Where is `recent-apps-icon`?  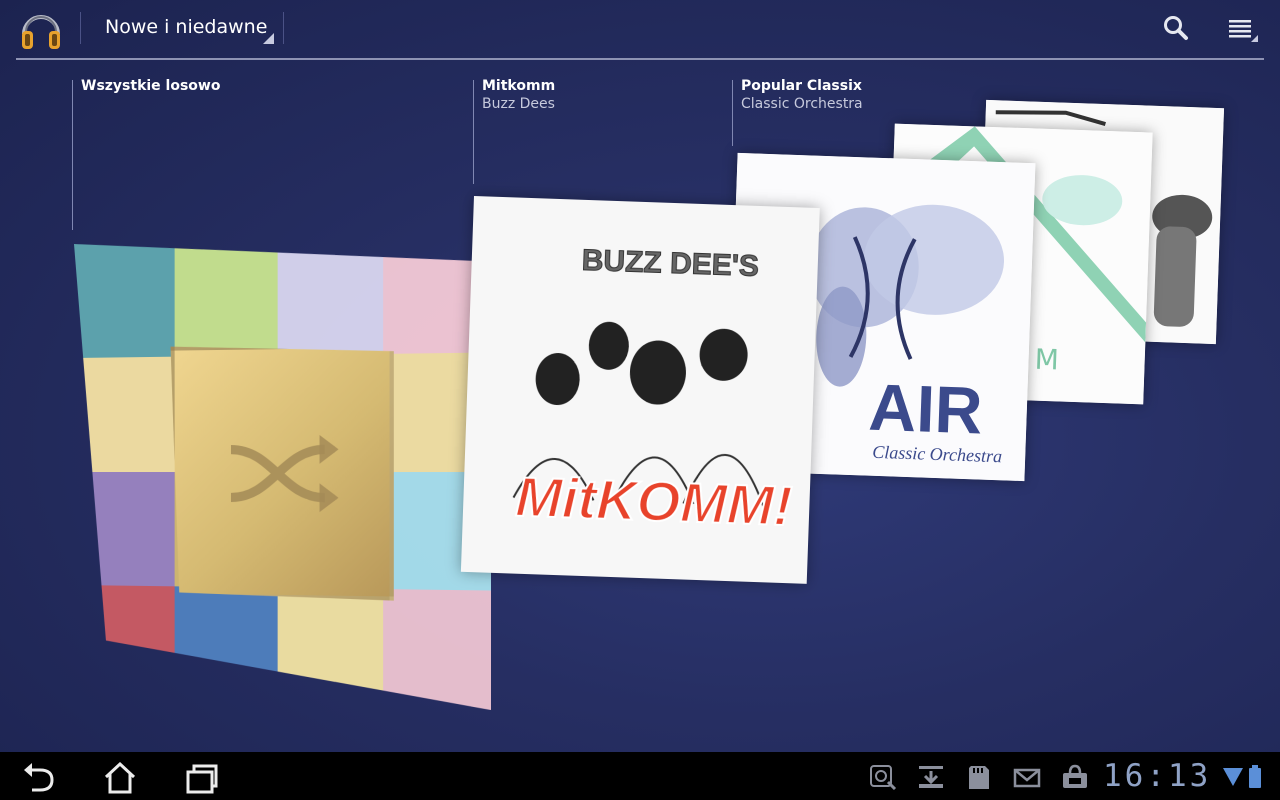
recent-apps-icon is located at coordinates (202, 779).